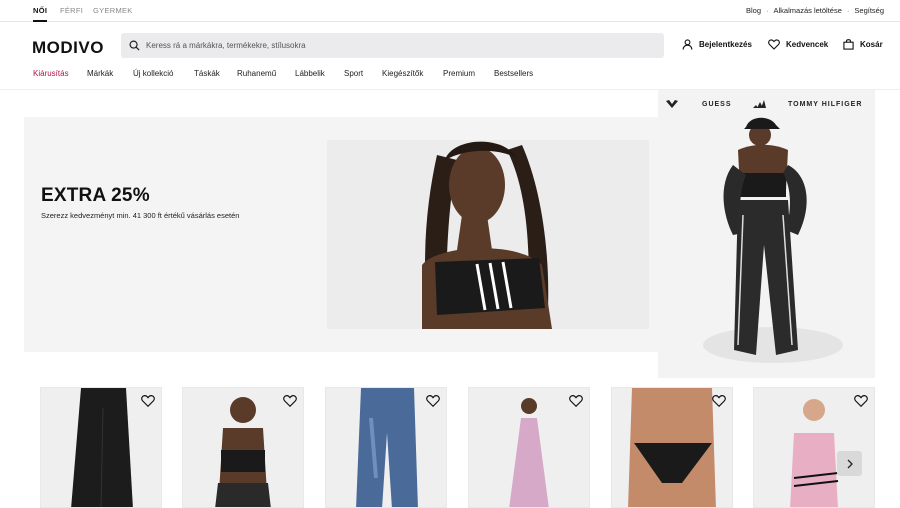 Image resolution: width=900 pixels, height=508 pixels. I want to click on link-app-download: Alkalmazás letöltése, so click(808, 10).